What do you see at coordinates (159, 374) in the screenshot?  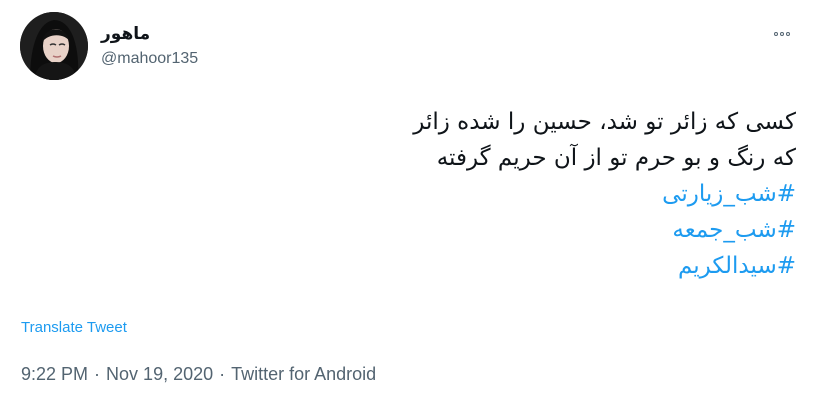 I see `tweet-date: Nov 19, 2020` at bounding box center [159, 374].